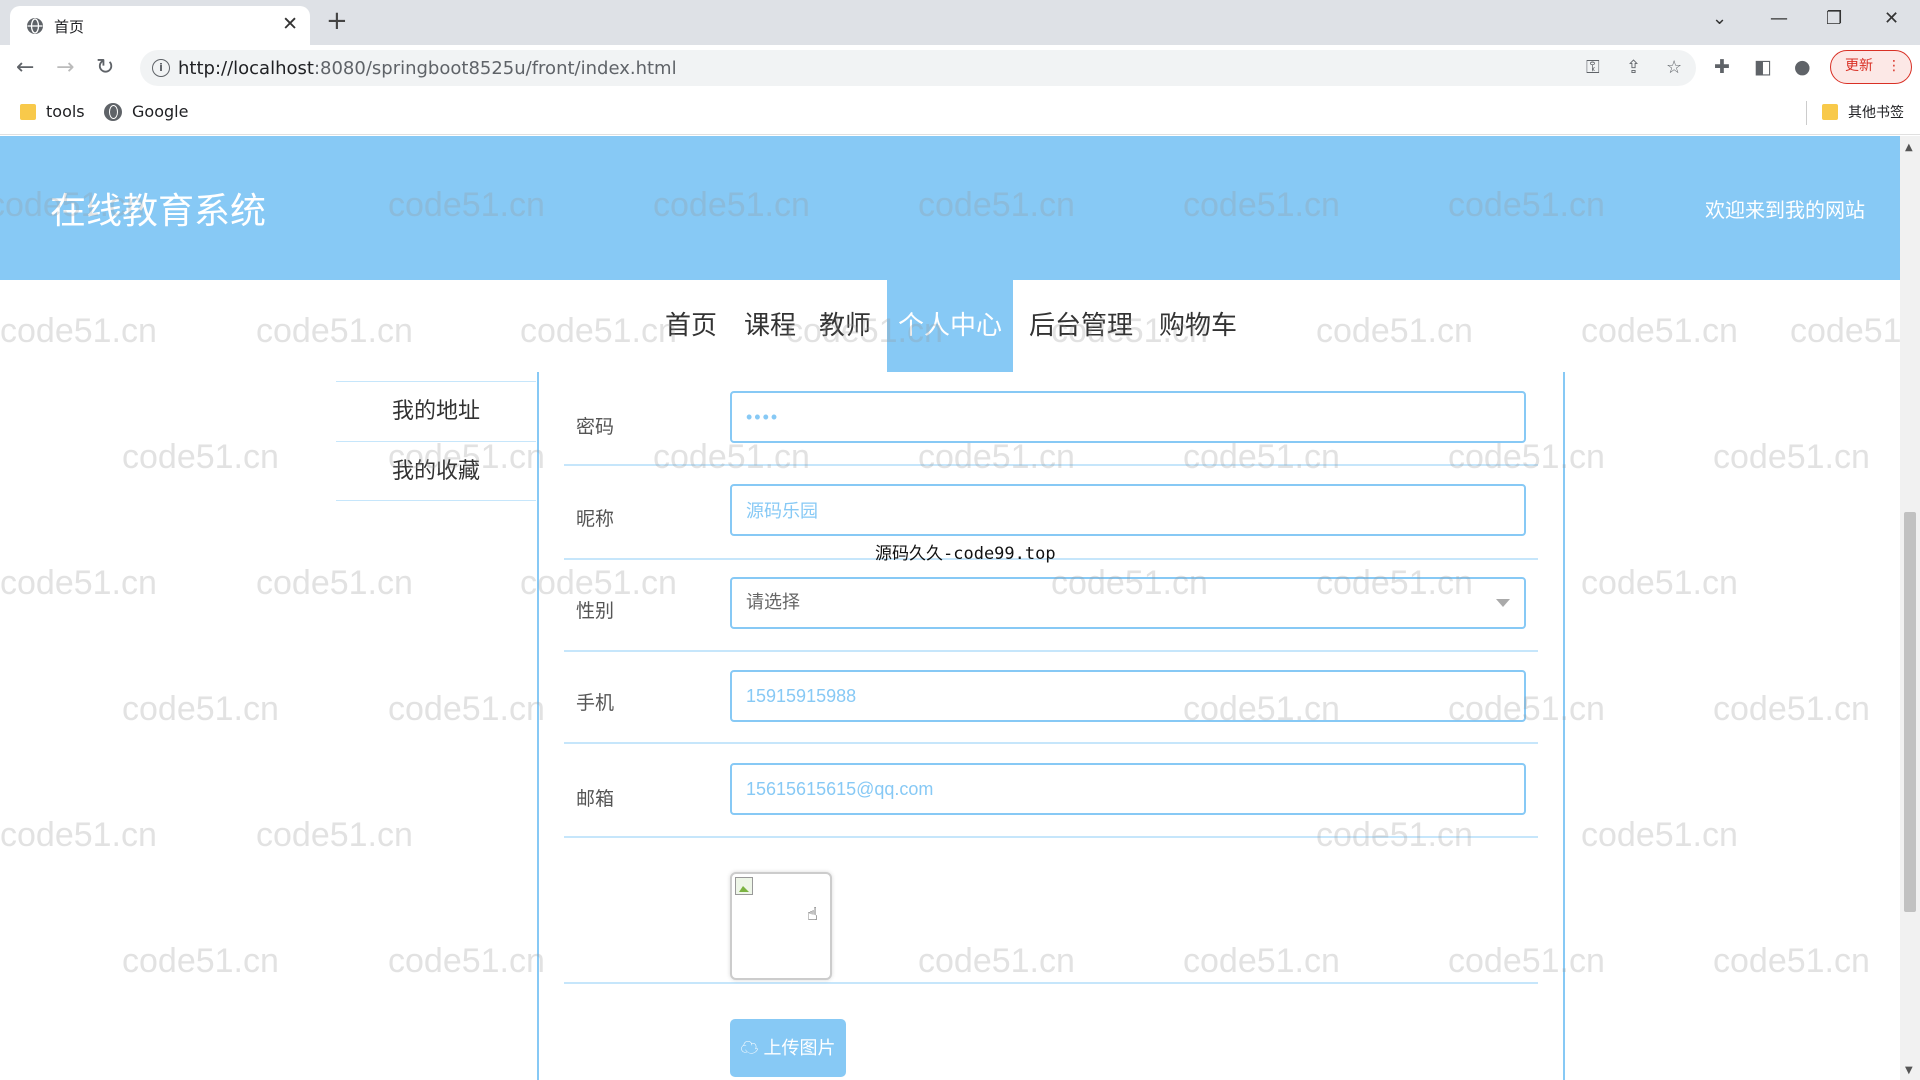 This screenshot has width=1920, height=1080. I want to click on scroll-up-icon: ▲, so click(1909, 147).